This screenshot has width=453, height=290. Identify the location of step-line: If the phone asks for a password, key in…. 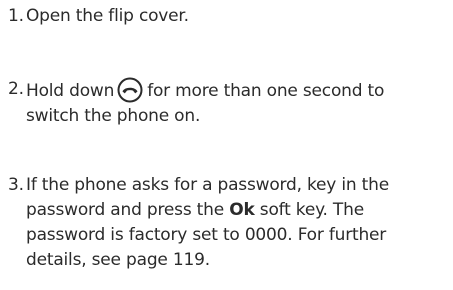
(207, 185).